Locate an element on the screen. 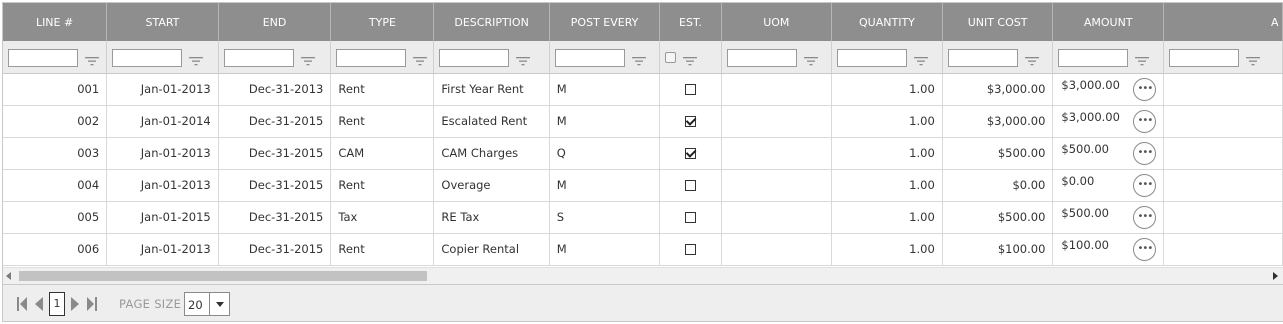  amount-value: $500.00 is located at coordinates (1085, 148).